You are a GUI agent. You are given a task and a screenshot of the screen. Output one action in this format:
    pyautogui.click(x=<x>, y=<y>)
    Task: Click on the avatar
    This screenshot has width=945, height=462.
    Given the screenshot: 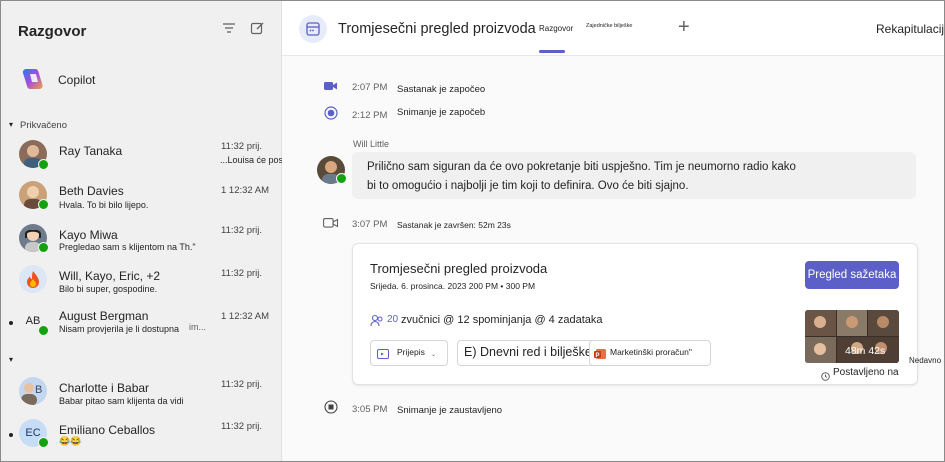 What is the action you would take?
    pyautogui.click(x=33, y=391)
    